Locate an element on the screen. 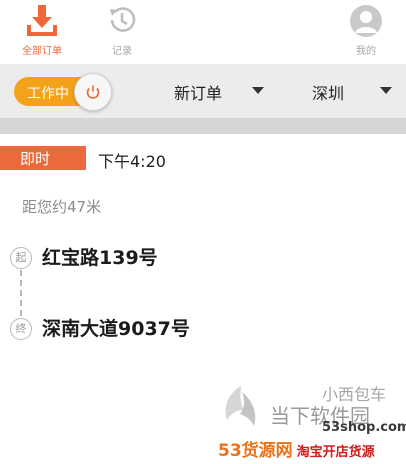 The width and height of the screenshot is (406, 464). tab-label: 全部订单 is located at coordinates (42, 51).